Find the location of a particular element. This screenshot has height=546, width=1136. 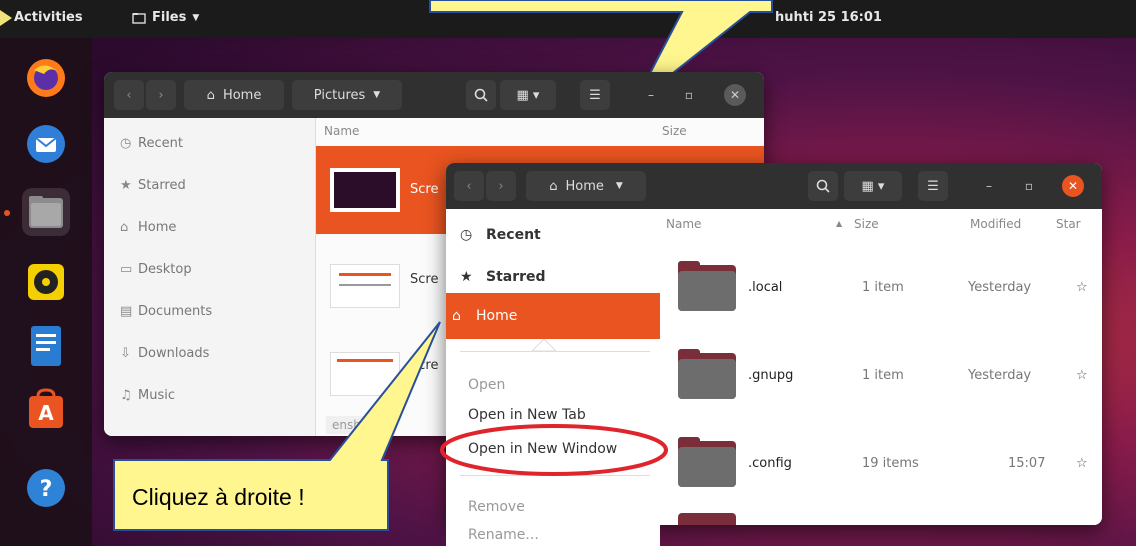

menu-item-open: Open is located at coordinates (556, 385).